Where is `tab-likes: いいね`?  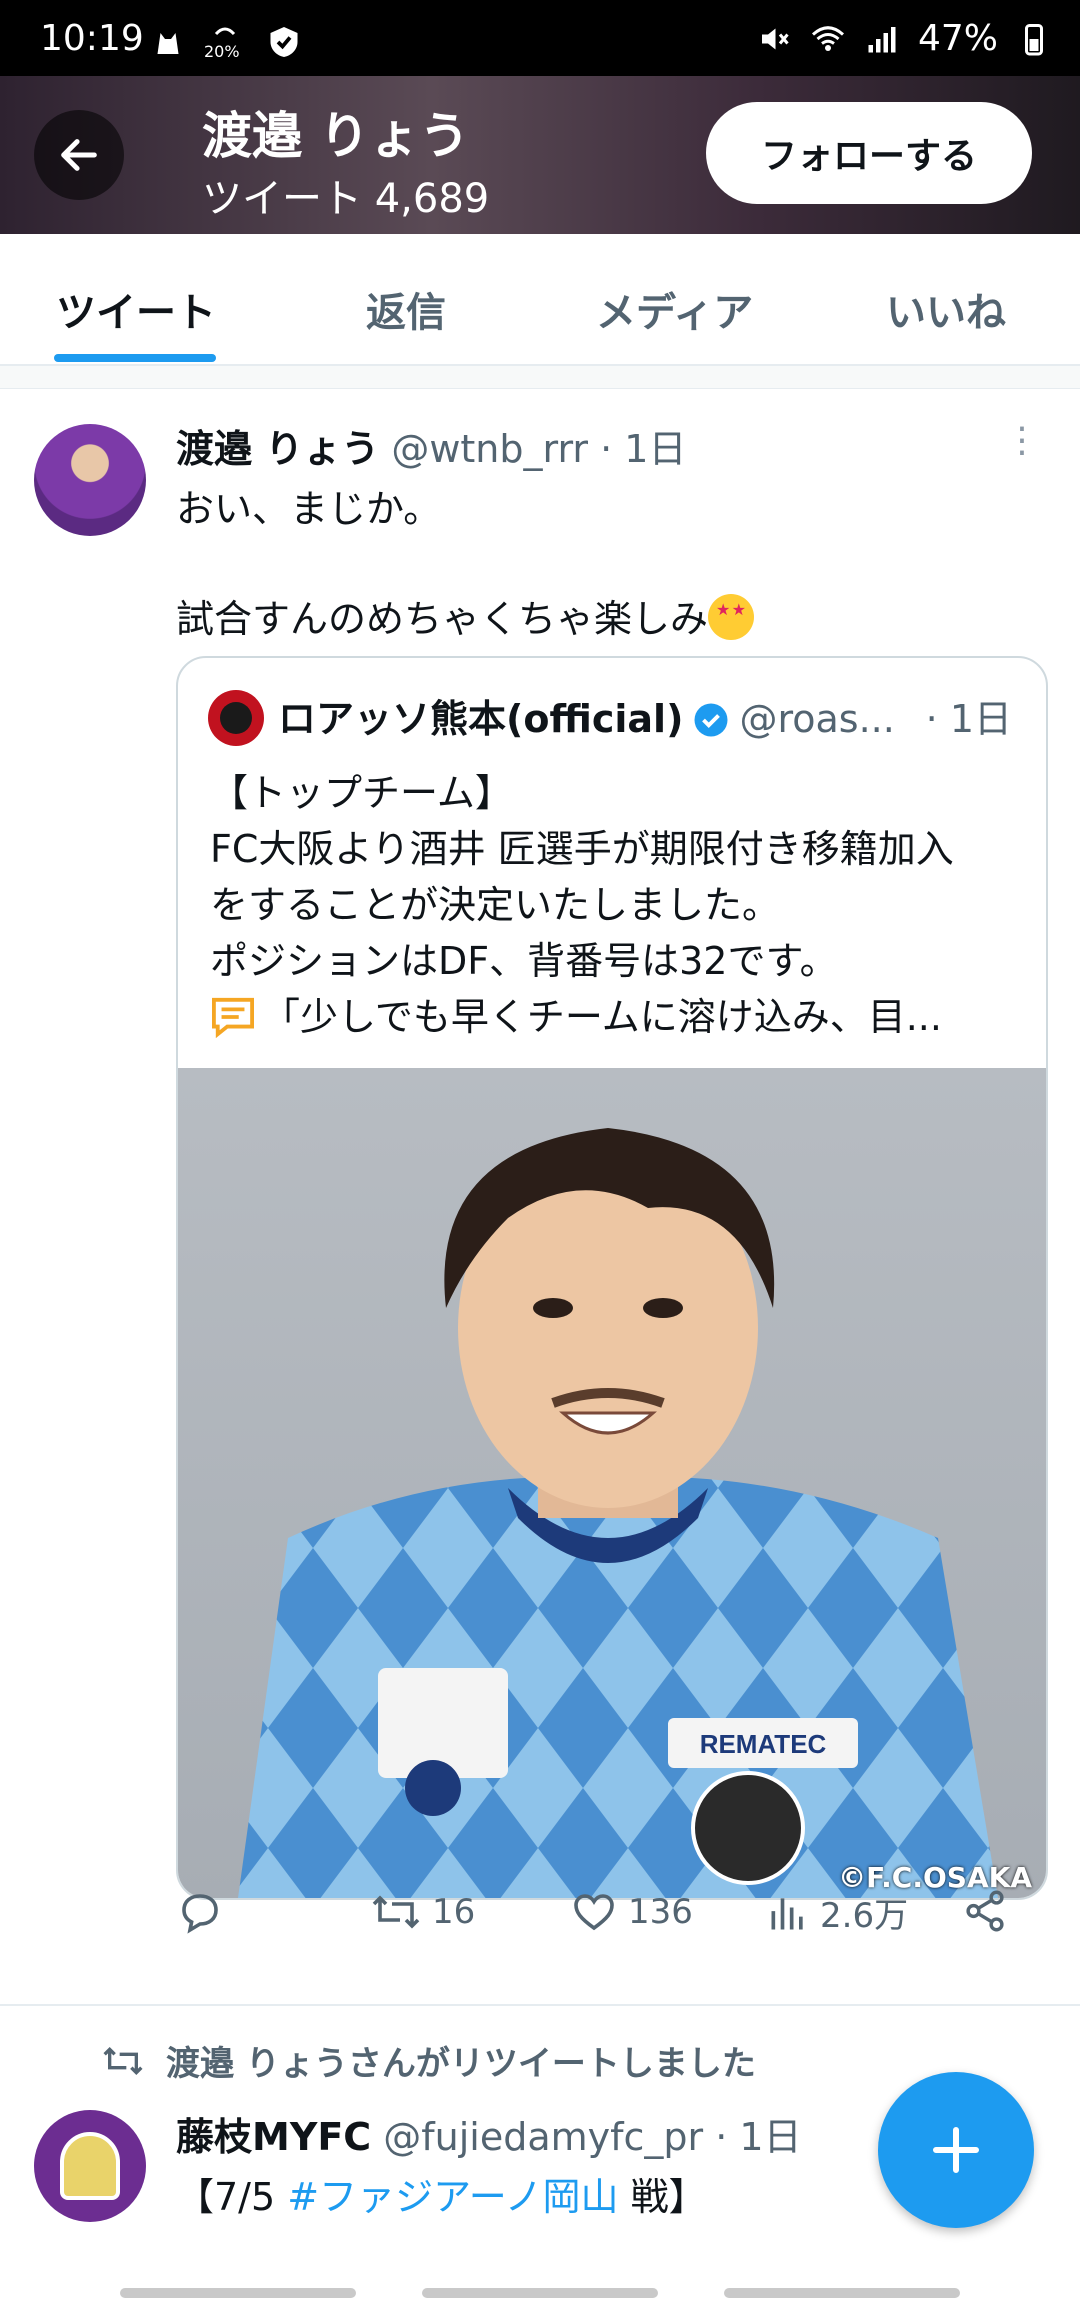 tab-likes: いいね is located at coordinates (946, 309).